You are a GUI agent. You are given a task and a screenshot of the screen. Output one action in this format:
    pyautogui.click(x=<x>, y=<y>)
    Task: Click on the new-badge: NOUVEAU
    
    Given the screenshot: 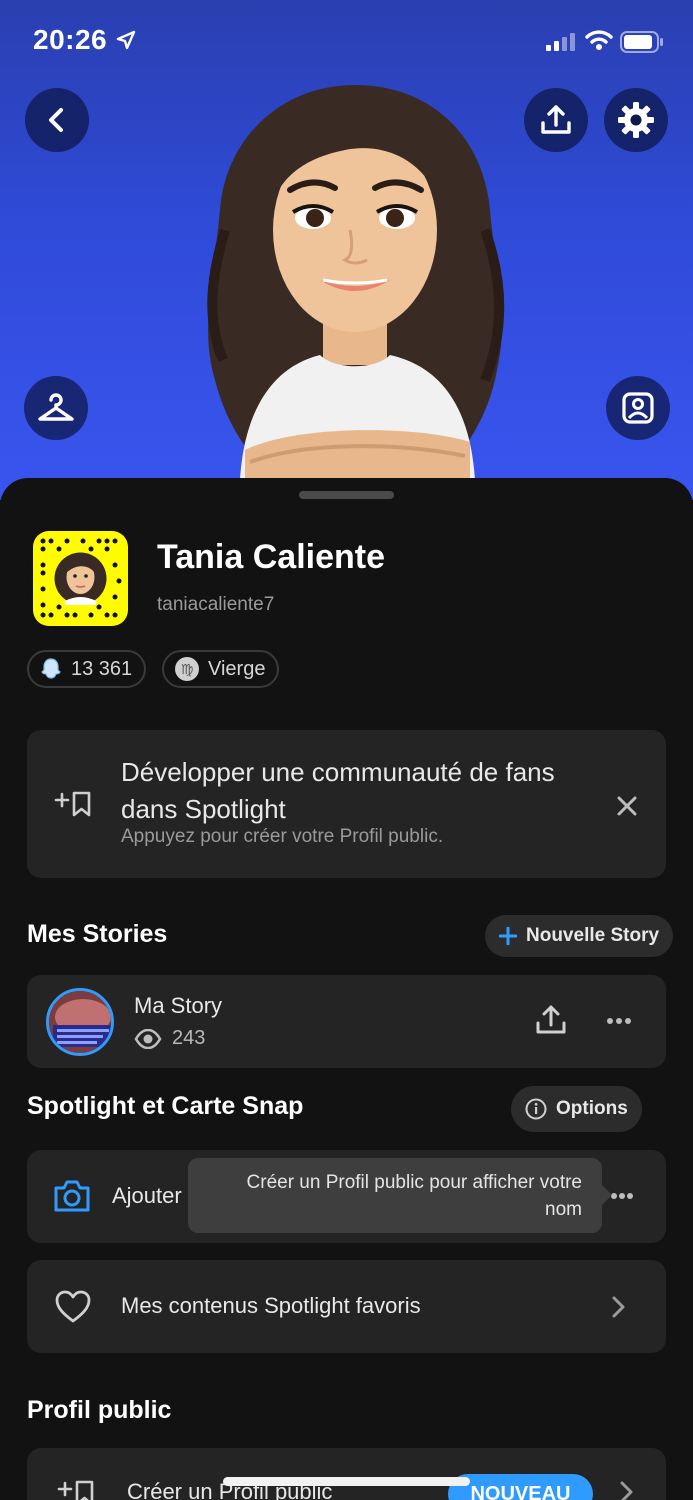 What is the action you would take?
    pyautogui.click(x=520, y=1487)
    